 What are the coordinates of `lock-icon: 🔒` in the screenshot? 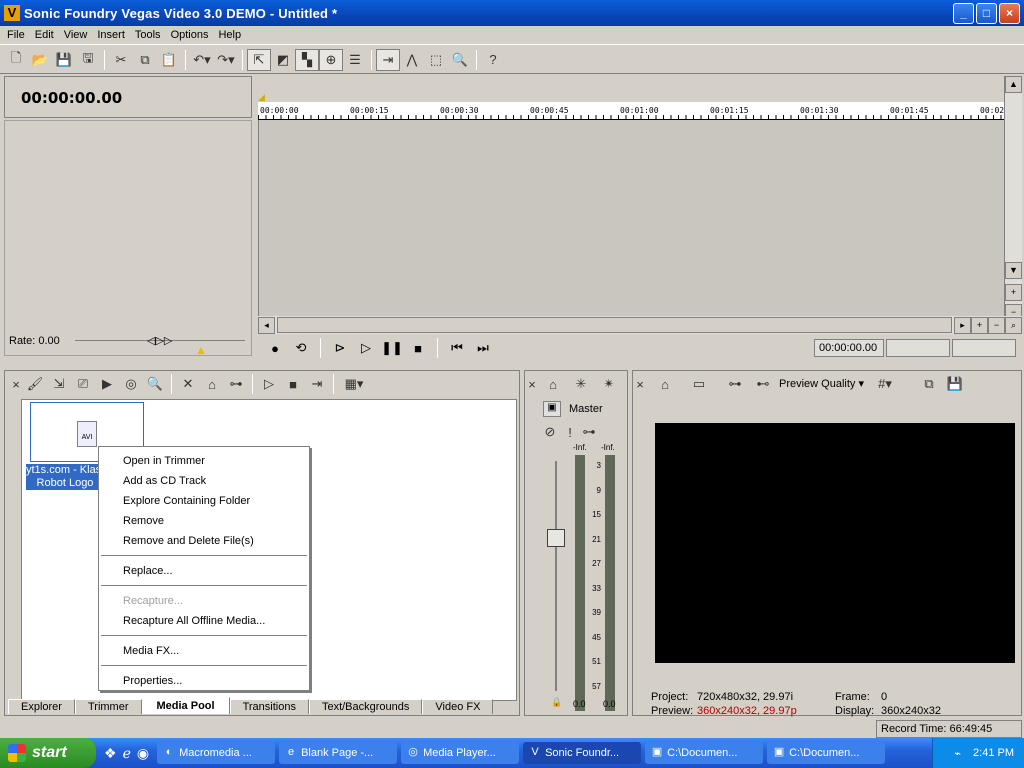 It's located at (556, 702).